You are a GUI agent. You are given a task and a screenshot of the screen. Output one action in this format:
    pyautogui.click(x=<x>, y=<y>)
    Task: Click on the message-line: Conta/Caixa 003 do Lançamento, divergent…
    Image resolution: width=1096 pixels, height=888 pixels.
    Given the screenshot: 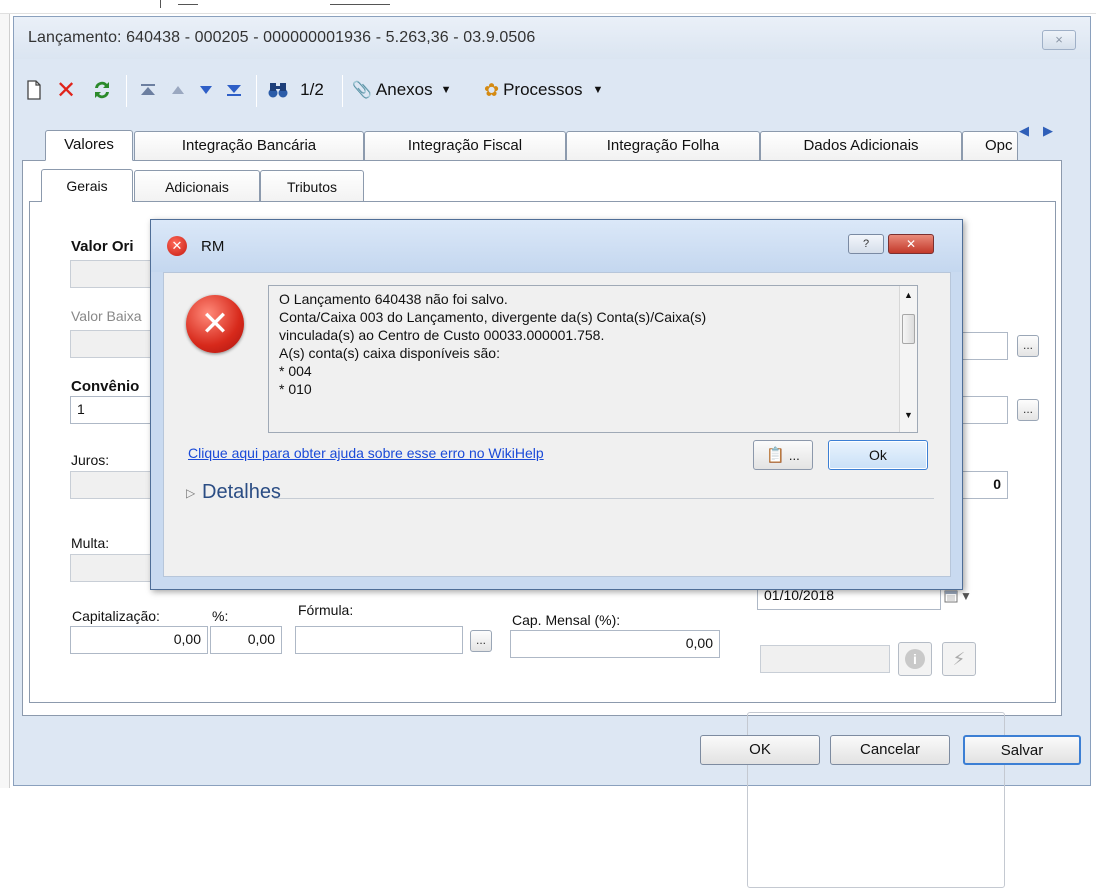 What is the action you would take?
    pyautogui.click(x=493, y=317)
    